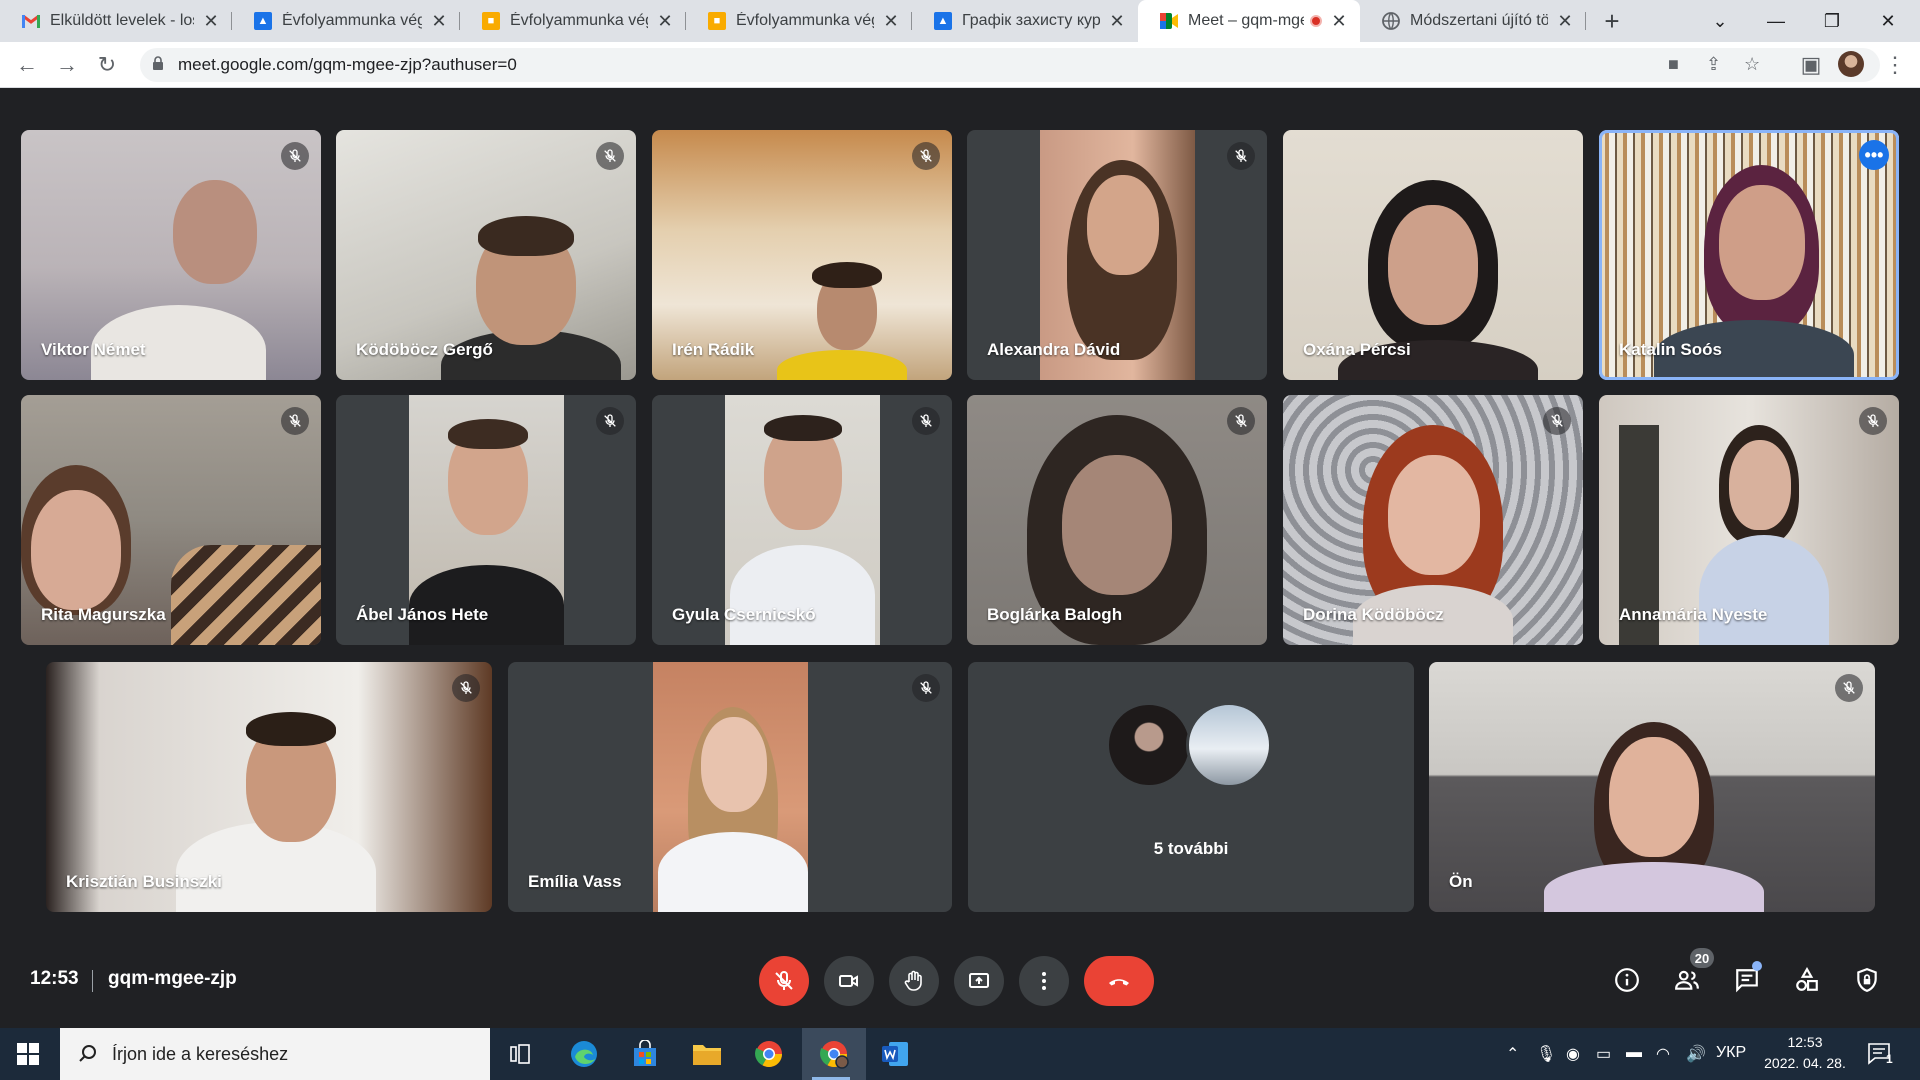  Describe the element at coordinates (1316, 21) in the screenshot. I see `recording-indicator-icon` at that location.